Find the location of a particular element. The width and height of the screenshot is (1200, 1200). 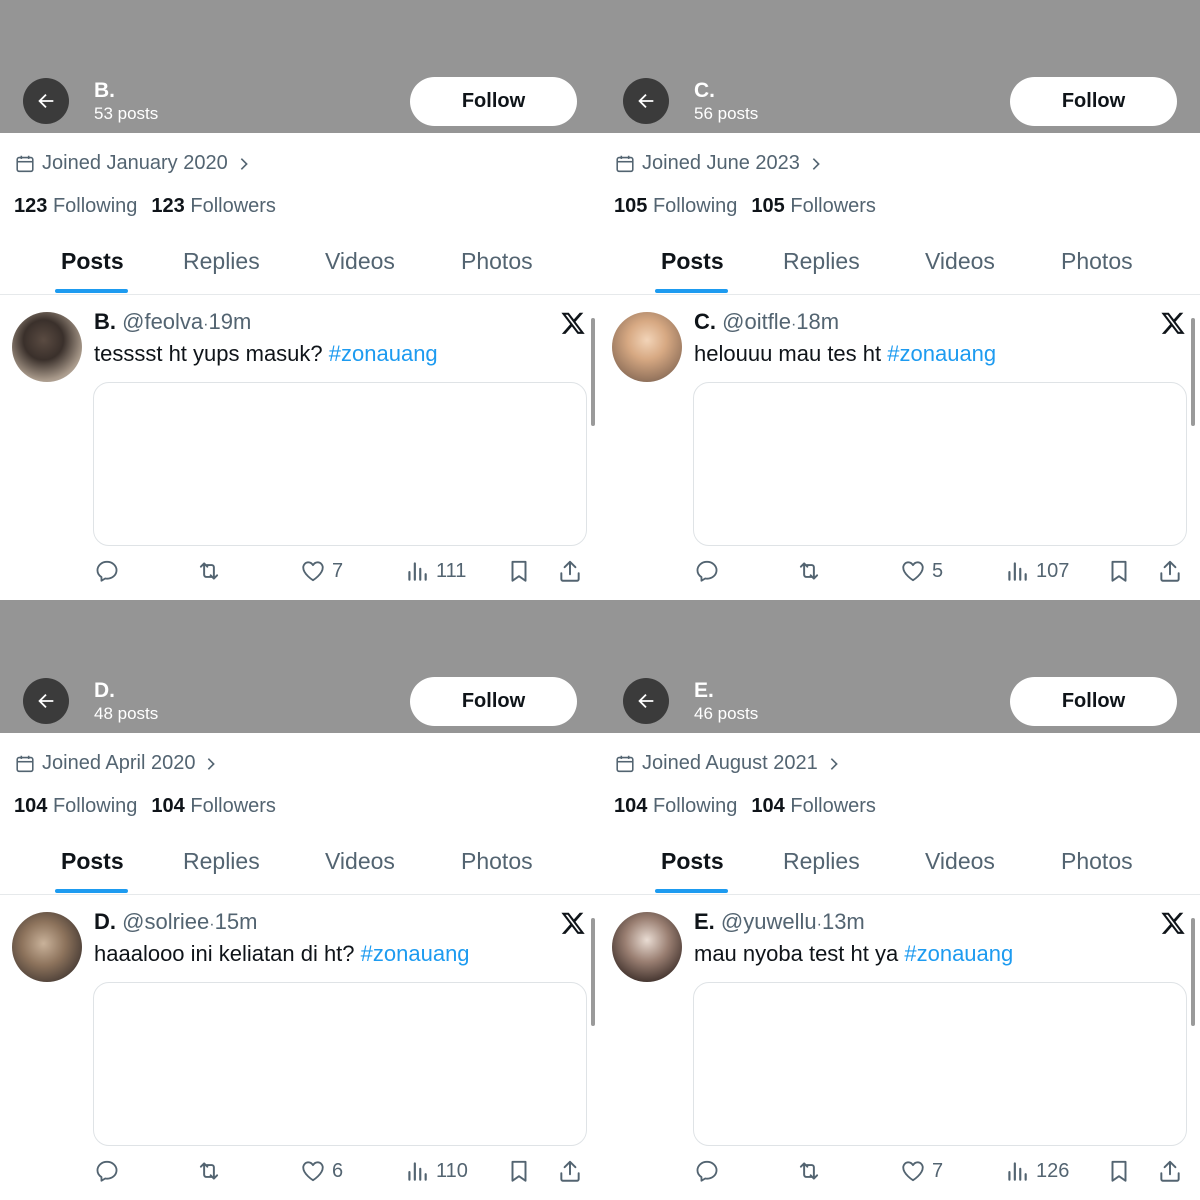

follow-stats: 104 Following 104 Followers is located at coordinates (745, 806).